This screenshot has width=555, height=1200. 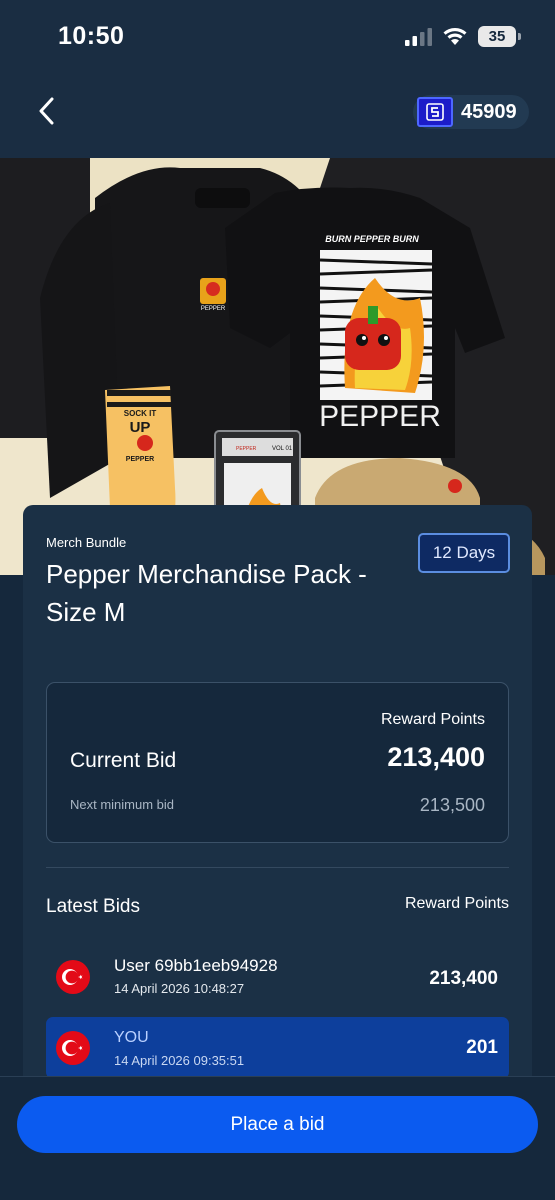 What do you see at coordinates (179, 1060) in the screenshot?
I see `bid-time: 14 April 2026 09:35:51` at bounding box center [179, 1060].